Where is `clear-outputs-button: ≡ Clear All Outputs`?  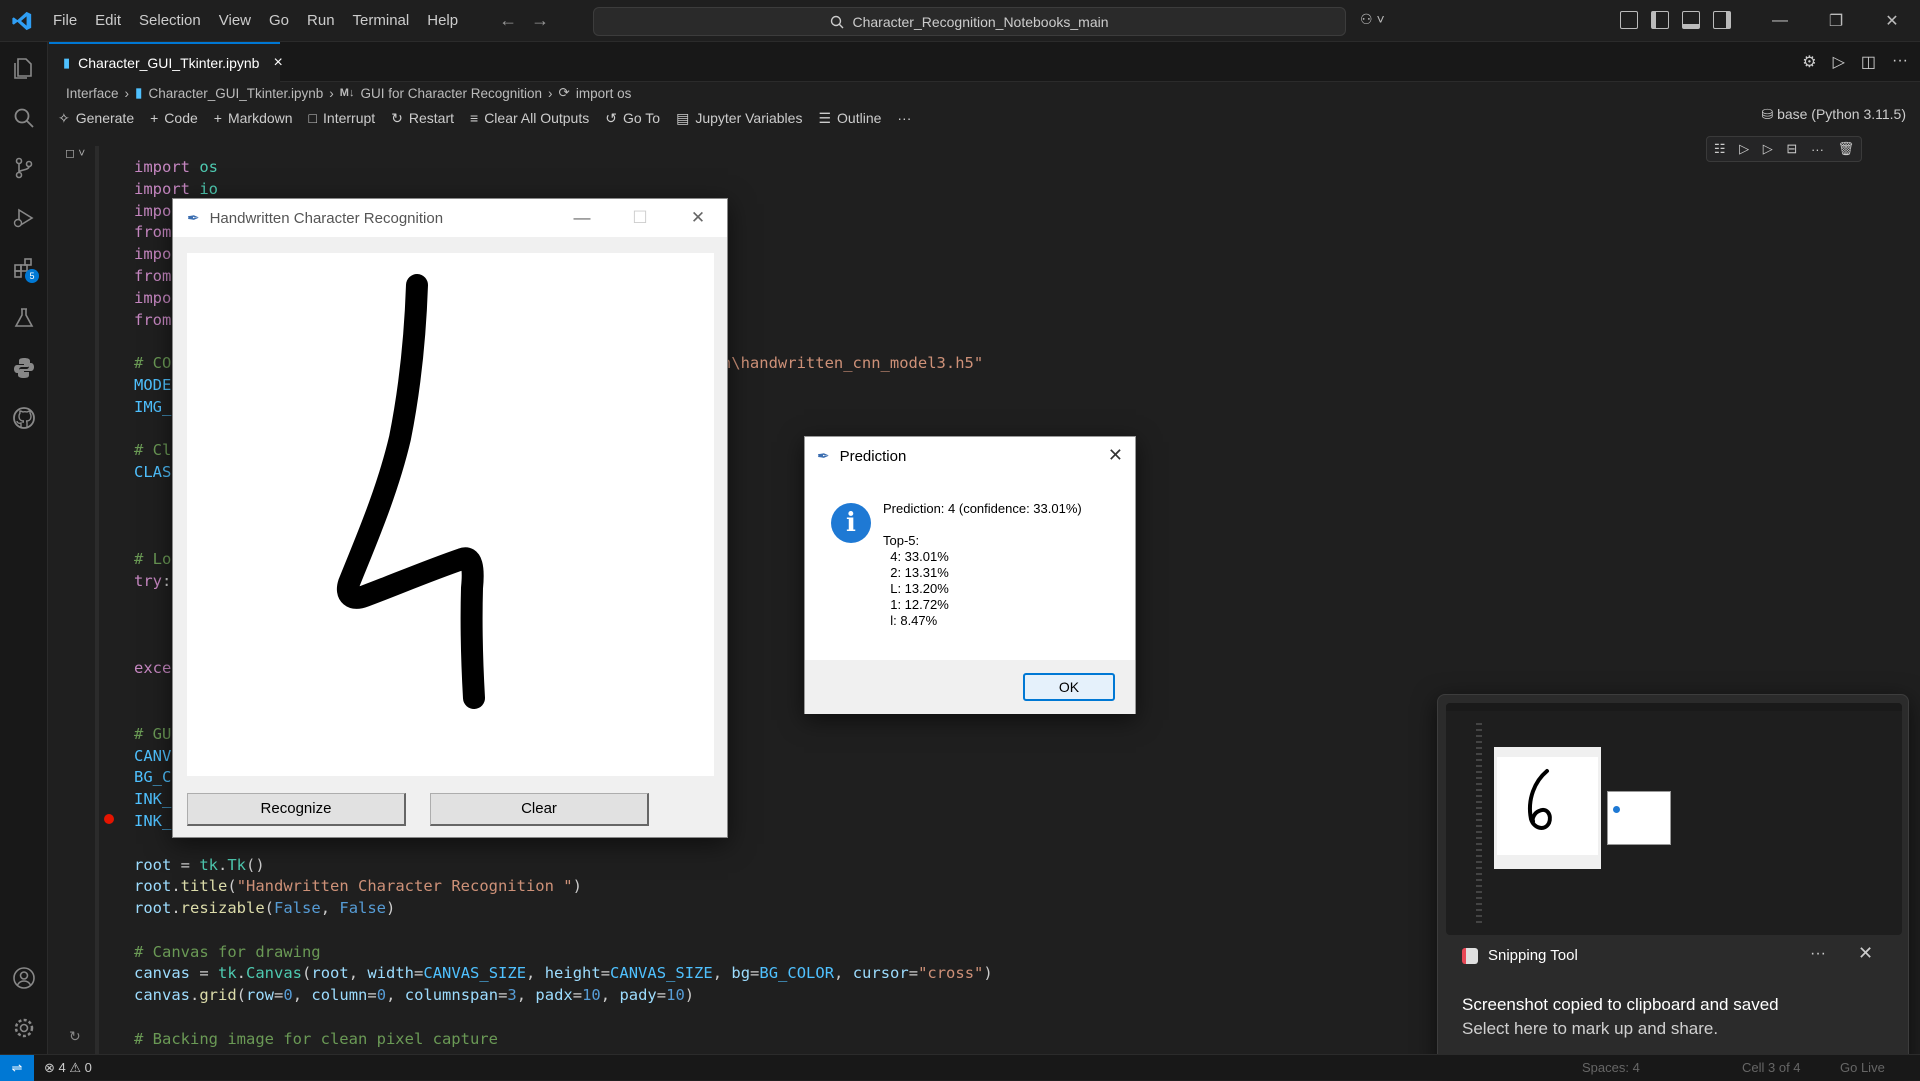
clear-outputs-button: ≡ Clear All Outputs is located at coordinates (529, 118).